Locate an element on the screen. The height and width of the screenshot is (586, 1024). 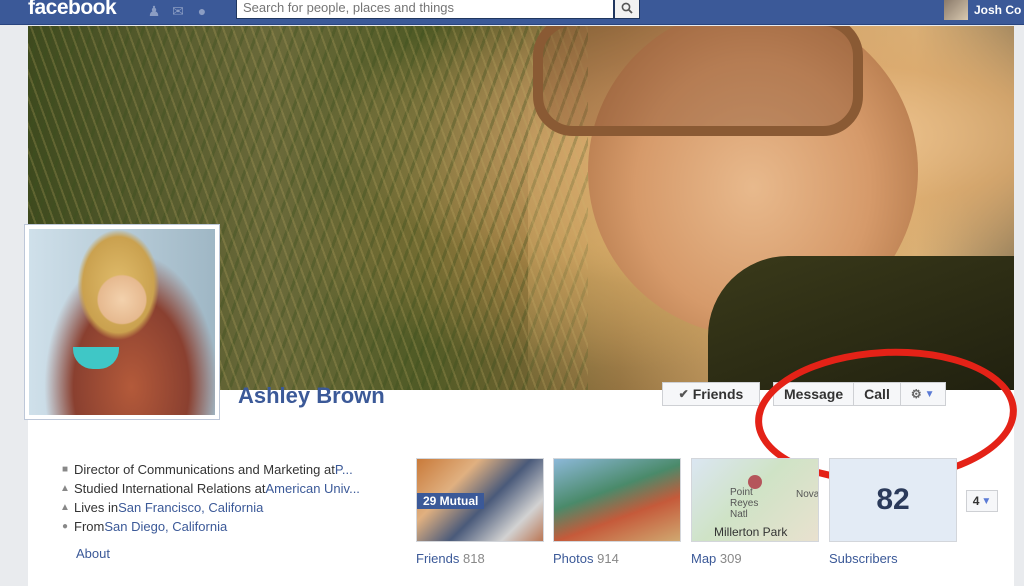
map-thumbnail: Point Reyes Natl Millerton Park Nova is located at coordinates (755, 500).